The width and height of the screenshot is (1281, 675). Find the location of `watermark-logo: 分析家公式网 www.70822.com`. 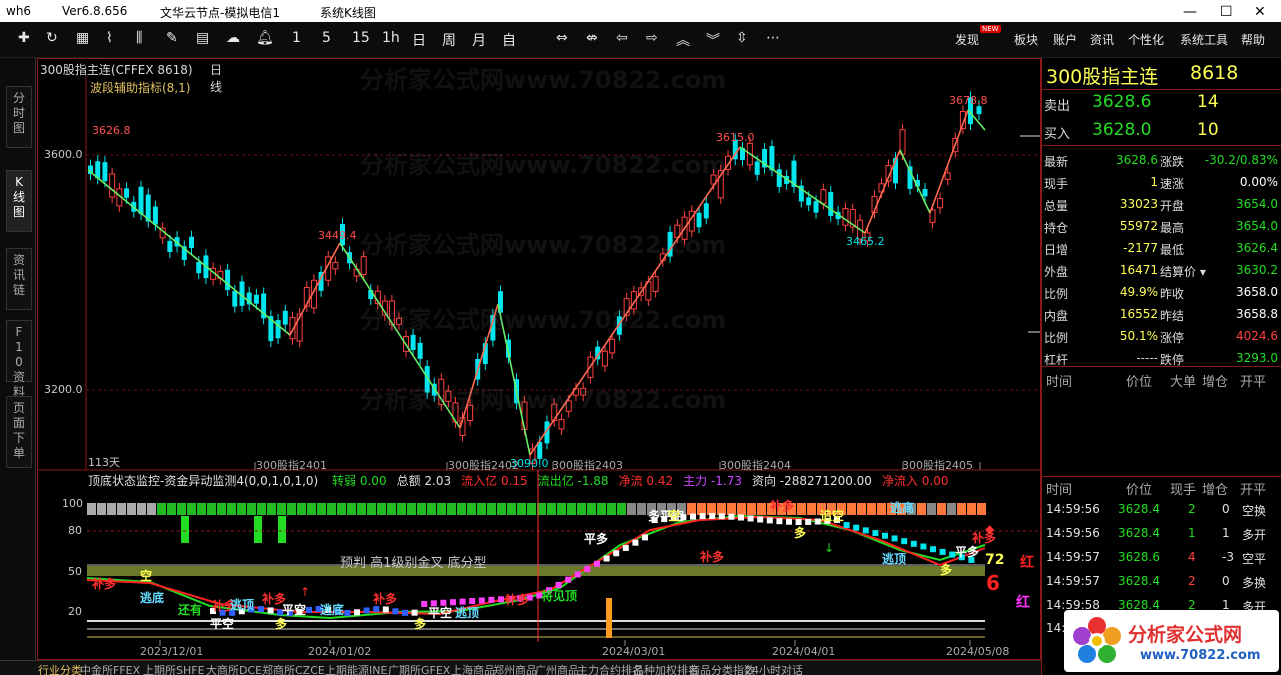

watermark-logo: 分析家公式网 www.70822.com is located at coordinates (1171, 641).